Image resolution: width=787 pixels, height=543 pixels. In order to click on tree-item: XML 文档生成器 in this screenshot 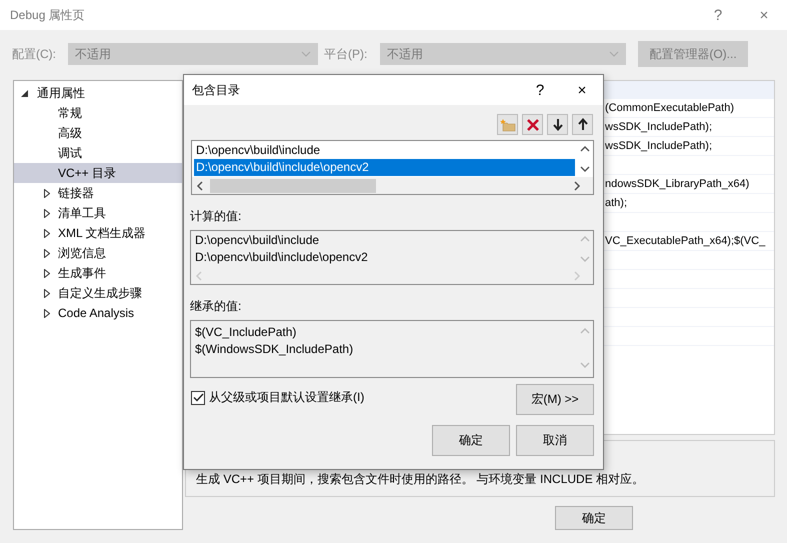, I will do `click(98, 233)`.